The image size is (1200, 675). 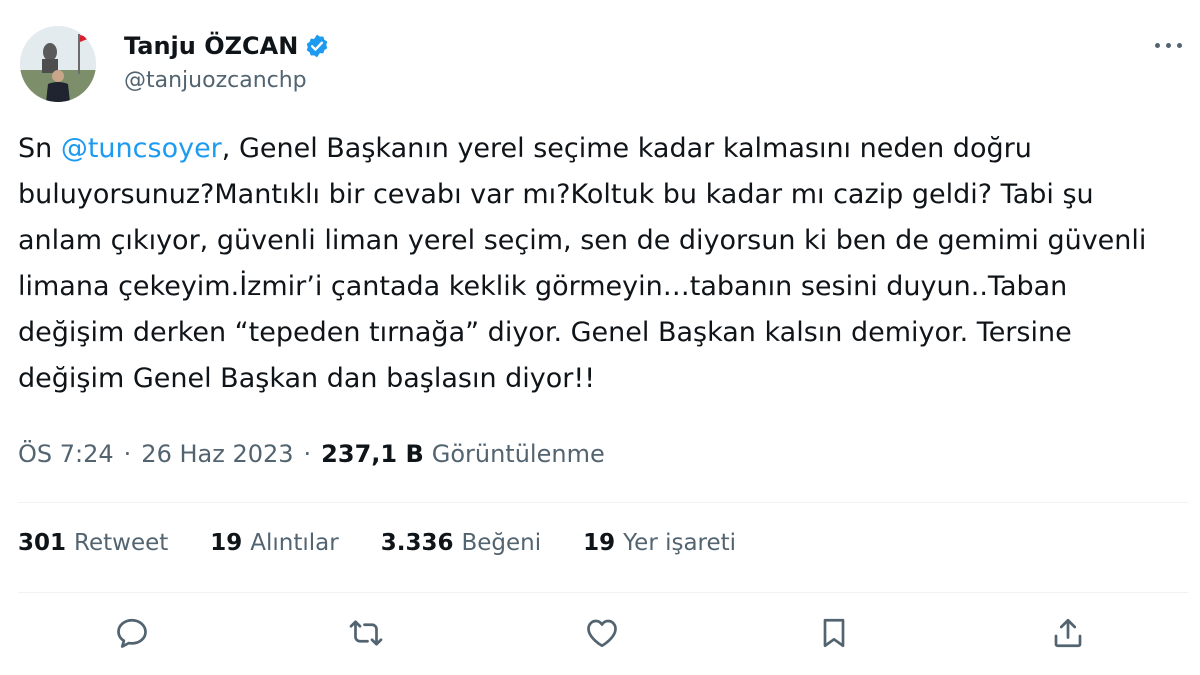 I want to click on avatar-photo, so click(x=58, y=64).